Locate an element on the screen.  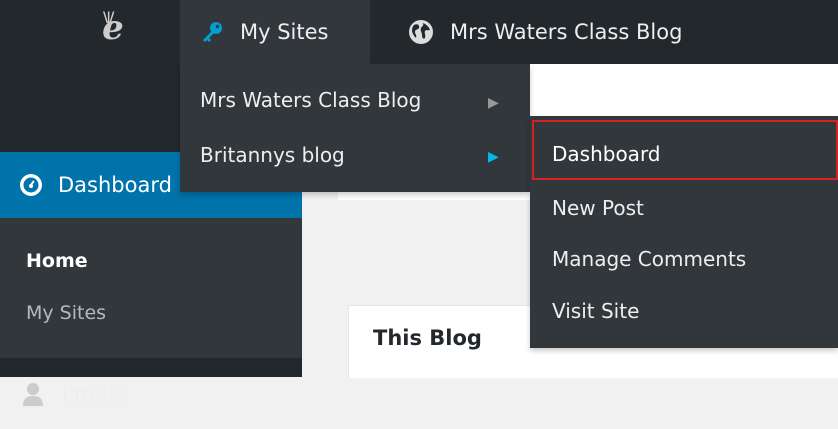
submenu-item-home: Home is located at coordinates (57, 261).